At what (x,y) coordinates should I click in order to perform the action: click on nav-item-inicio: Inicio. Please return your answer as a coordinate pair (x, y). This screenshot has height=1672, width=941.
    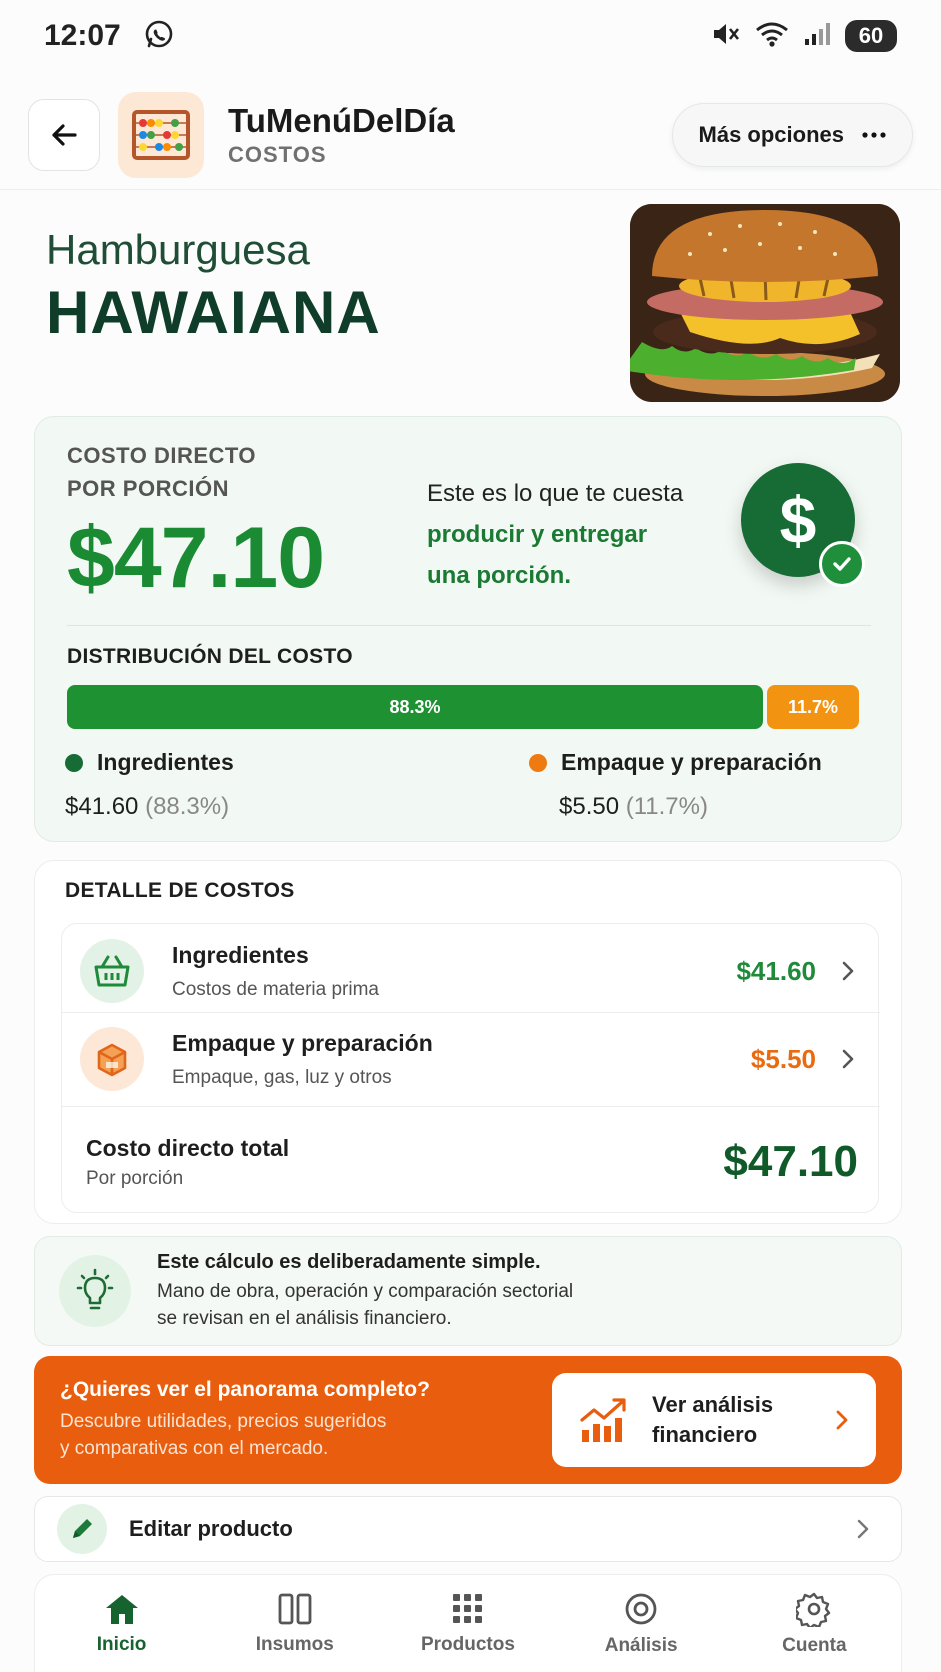
    Looking at the image, I should click on (122, 1624).